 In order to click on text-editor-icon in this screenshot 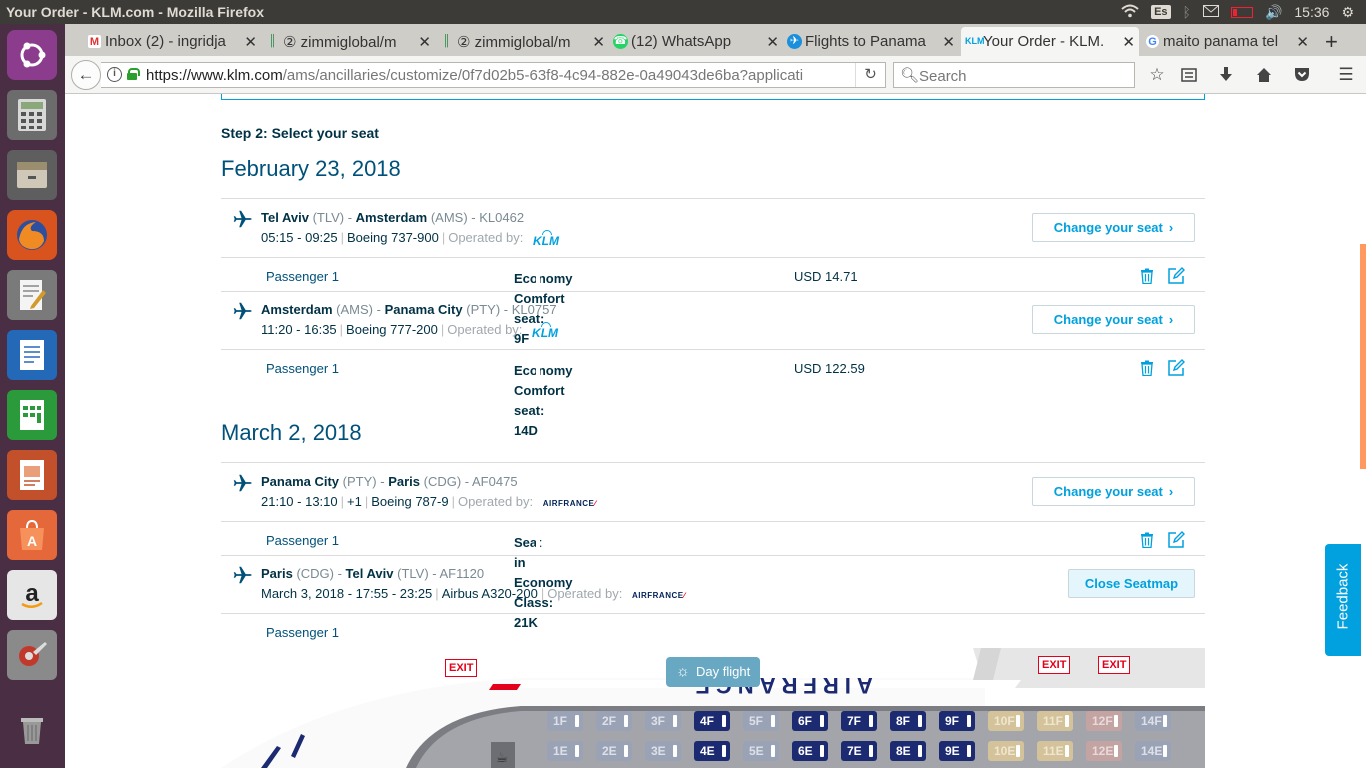, I will do `click(32, 295)`.